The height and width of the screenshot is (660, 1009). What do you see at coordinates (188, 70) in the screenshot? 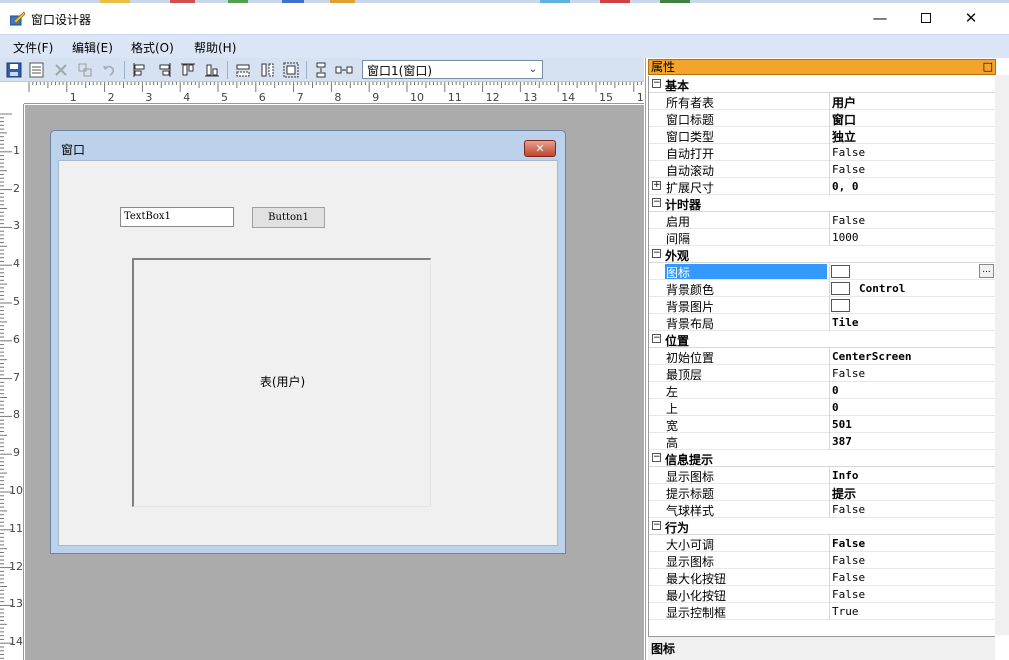
I see `align-top-icon` at bounding box center [188, 70].